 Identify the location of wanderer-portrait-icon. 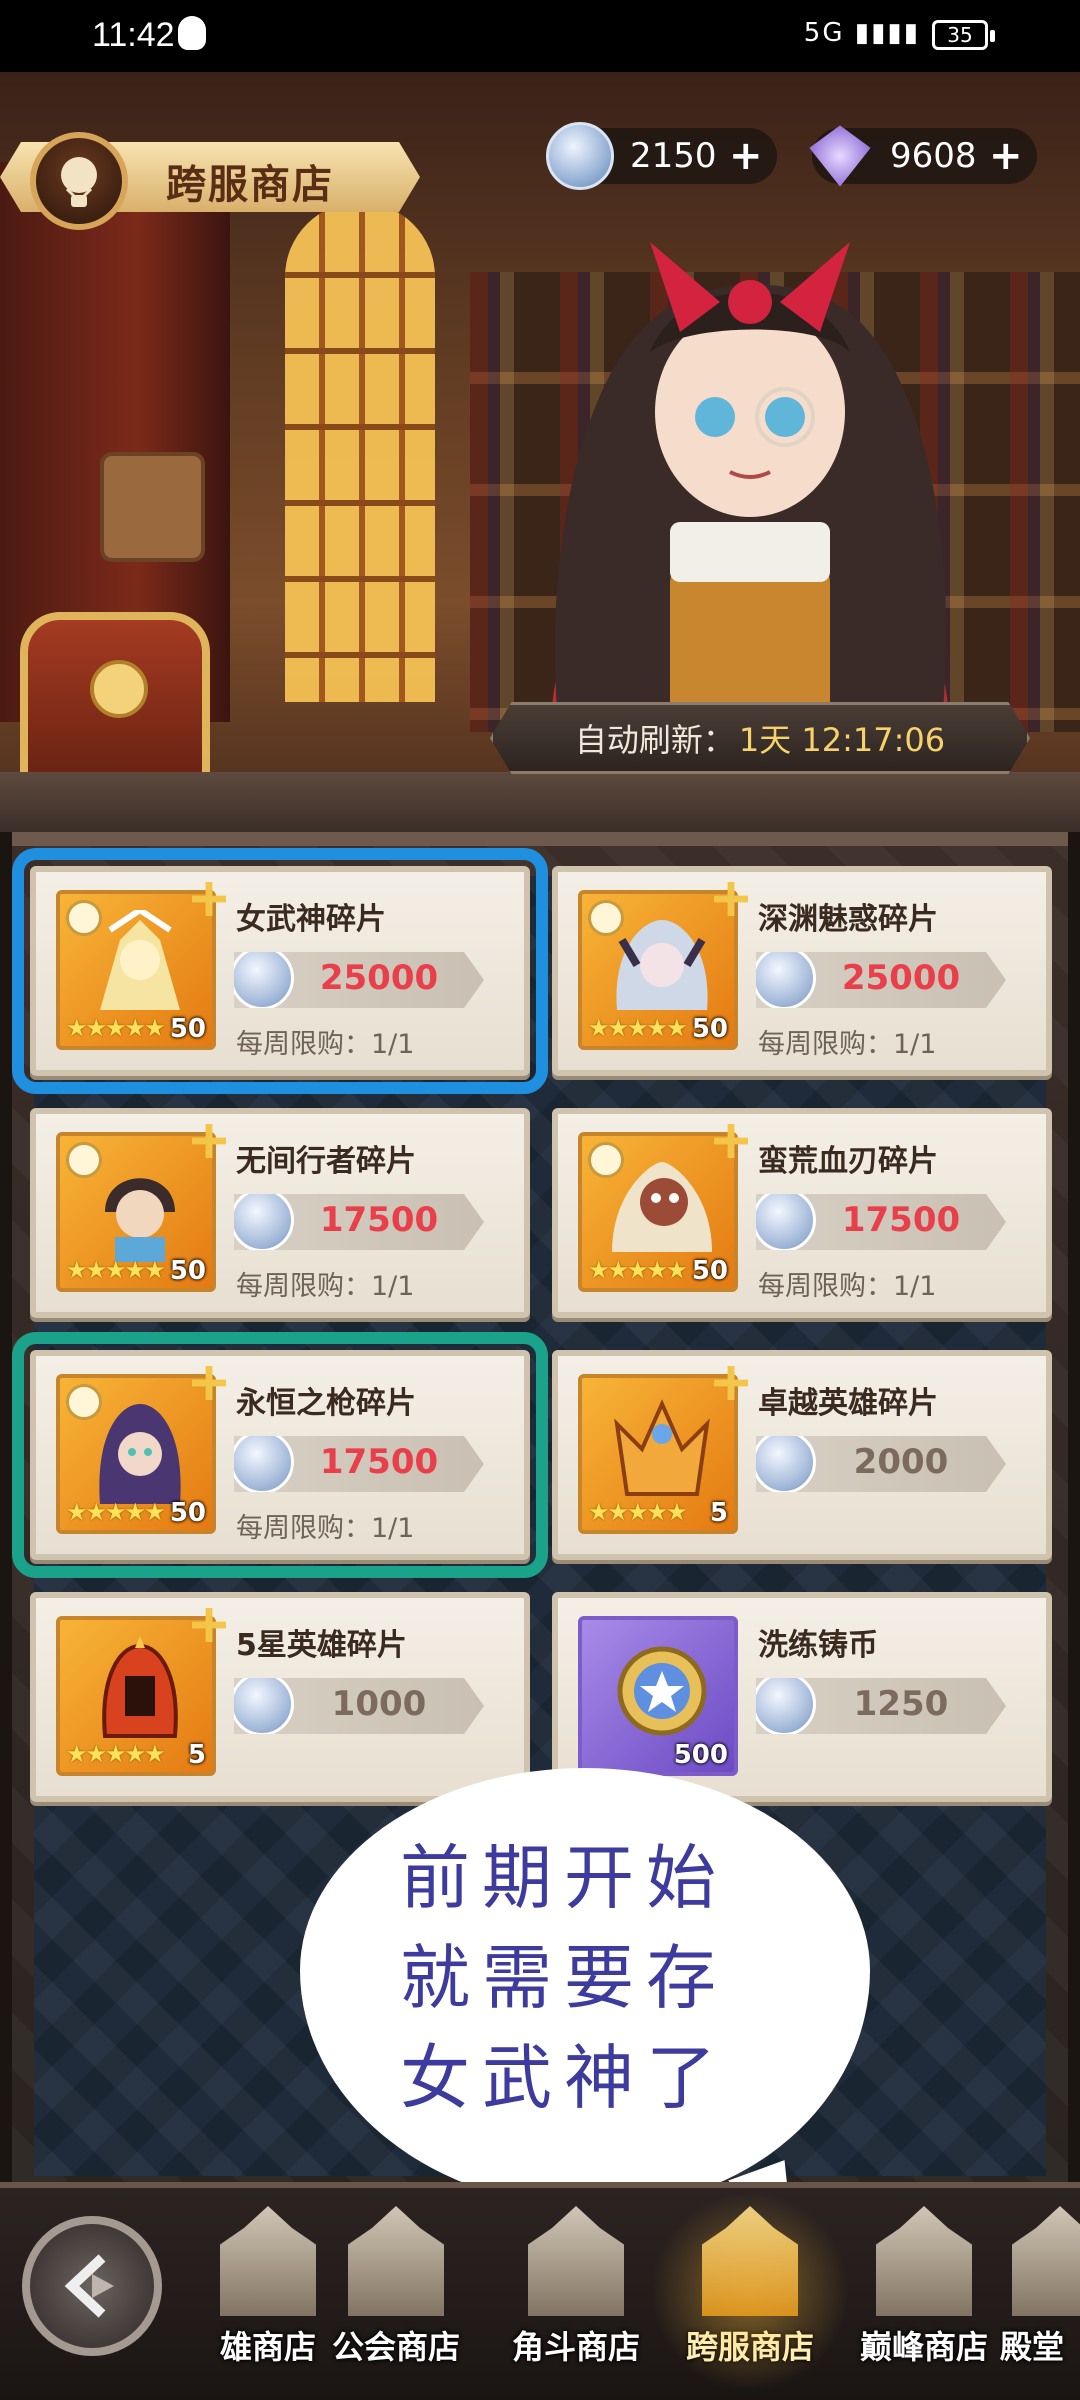
(140, 1220).